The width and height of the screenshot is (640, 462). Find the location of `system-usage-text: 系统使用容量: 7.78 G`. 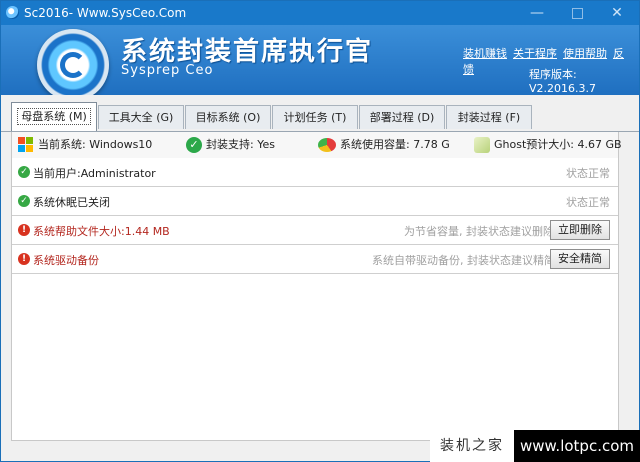

system-usage-text: 系统使用容量: 7.78 G is located at coordinates (395, 144).